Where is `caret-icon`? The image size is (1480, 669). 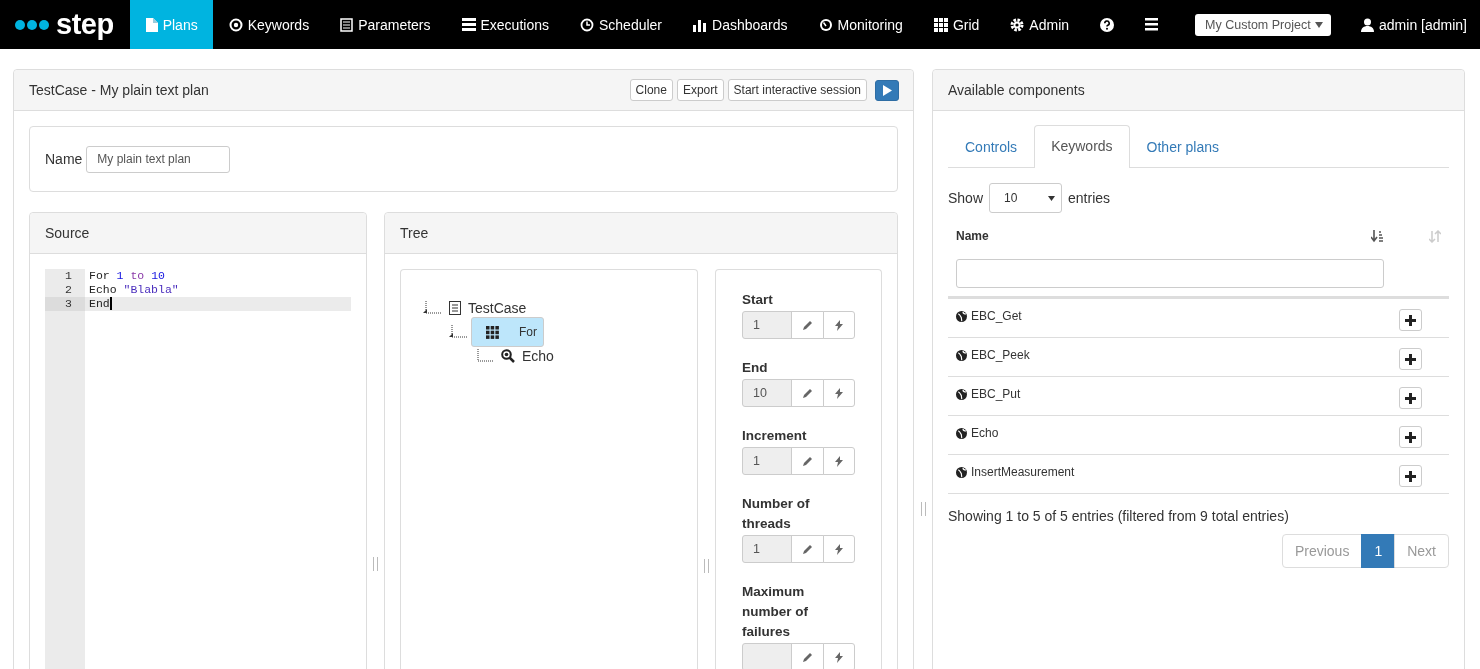
caret-icon is located at coordinates (1319, 24).